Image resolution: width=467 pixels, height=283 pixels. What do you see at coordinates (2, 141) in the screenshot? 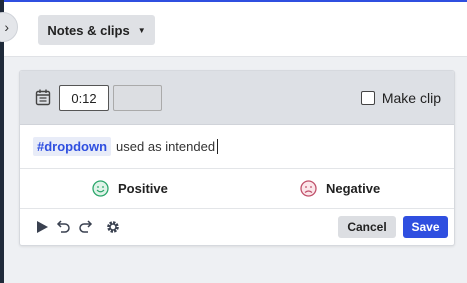
I see `left-rail` at bounding box center [2, 141].